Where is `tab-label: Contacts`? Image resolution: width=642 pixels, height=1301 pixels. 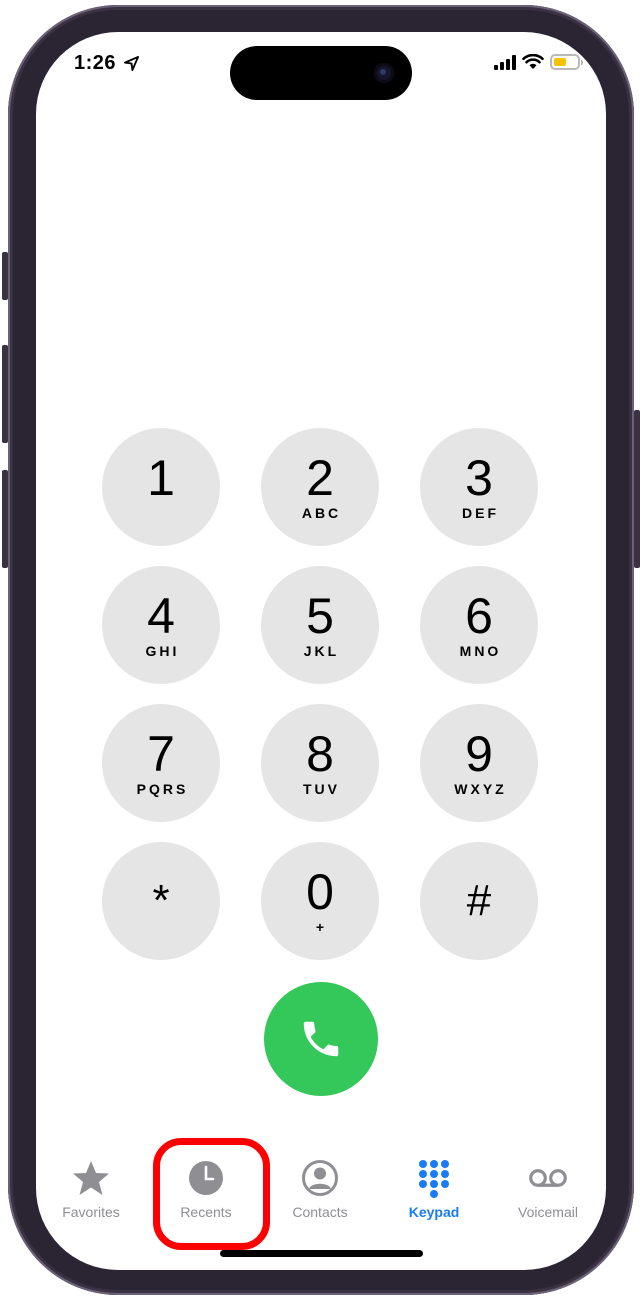 tab-label: Contacts is located at coordinates (320, 1212).